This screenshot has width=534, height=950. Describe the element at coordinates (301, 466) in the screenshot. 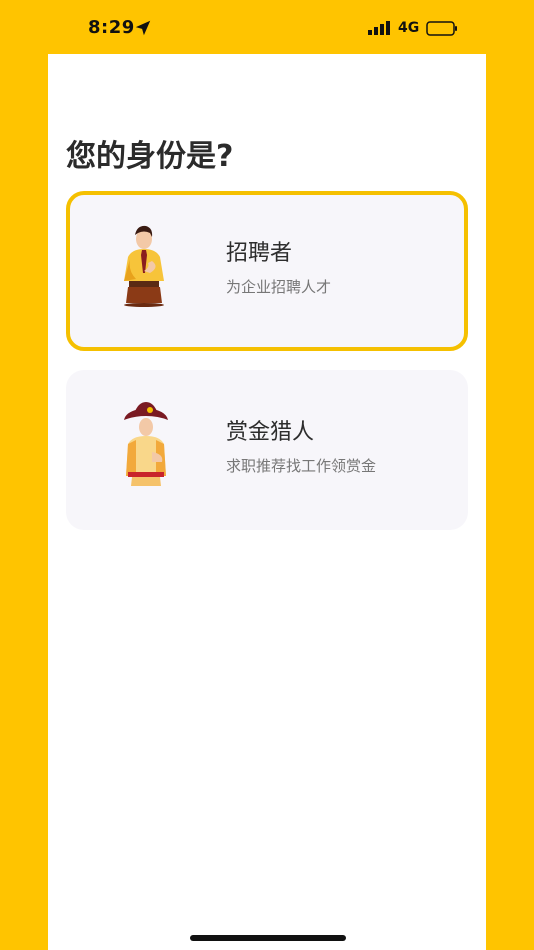

I see `role-subtitle: 求职推荐找工作领赏金` at that location.